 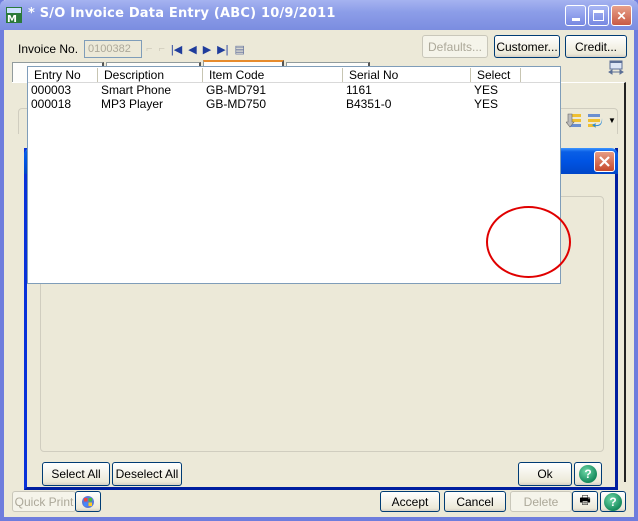 What do you see at coordinates (207, 49) in the screenshot?
I see `next-record-icon: ▶` at bounding box center [207, 49].